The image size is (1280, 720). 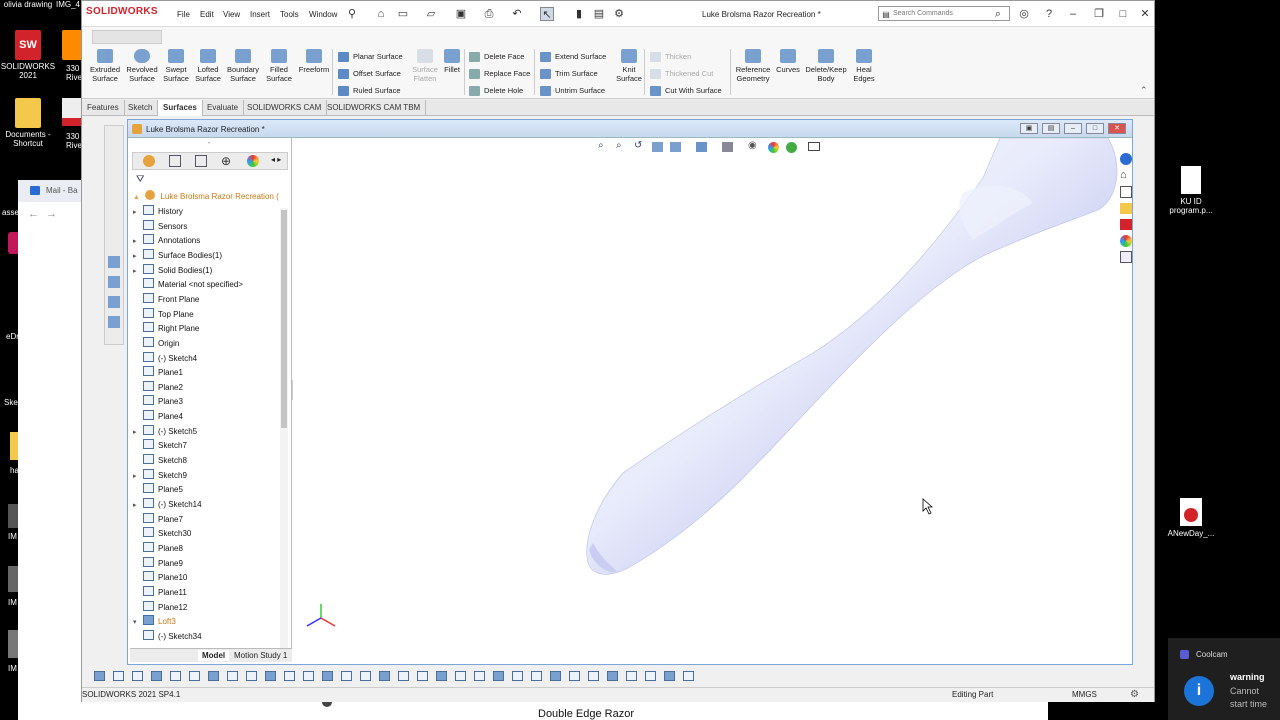 I want to click on grid-icon, so click(x=536, y=676).